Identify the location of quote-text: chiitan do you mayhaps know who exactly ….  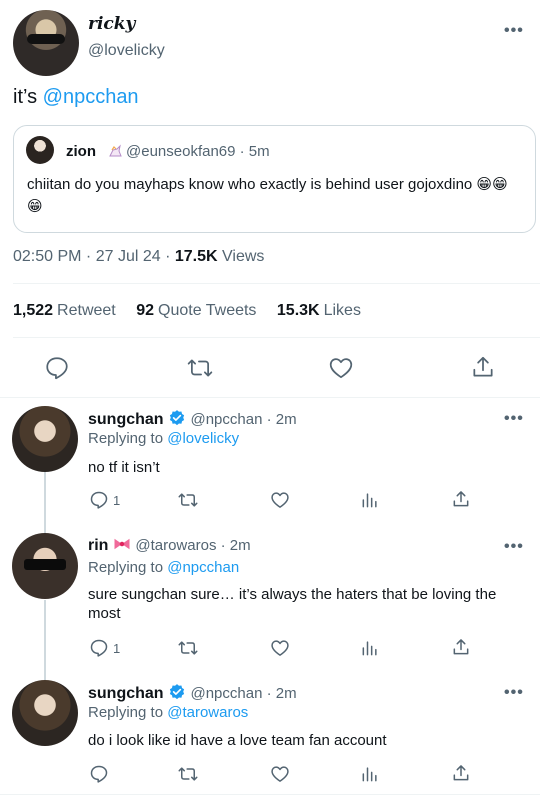
(267, 195).